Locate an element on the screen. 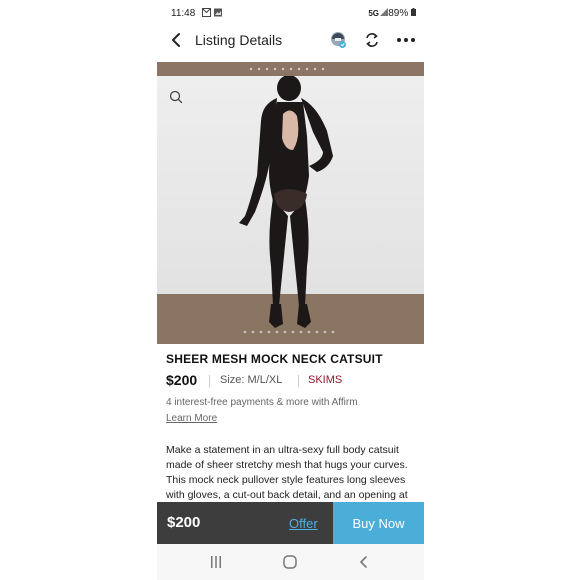 Image resolution: width=580 pixels, height=580 pixels. notification-icons is located at coordinates (213, 13).